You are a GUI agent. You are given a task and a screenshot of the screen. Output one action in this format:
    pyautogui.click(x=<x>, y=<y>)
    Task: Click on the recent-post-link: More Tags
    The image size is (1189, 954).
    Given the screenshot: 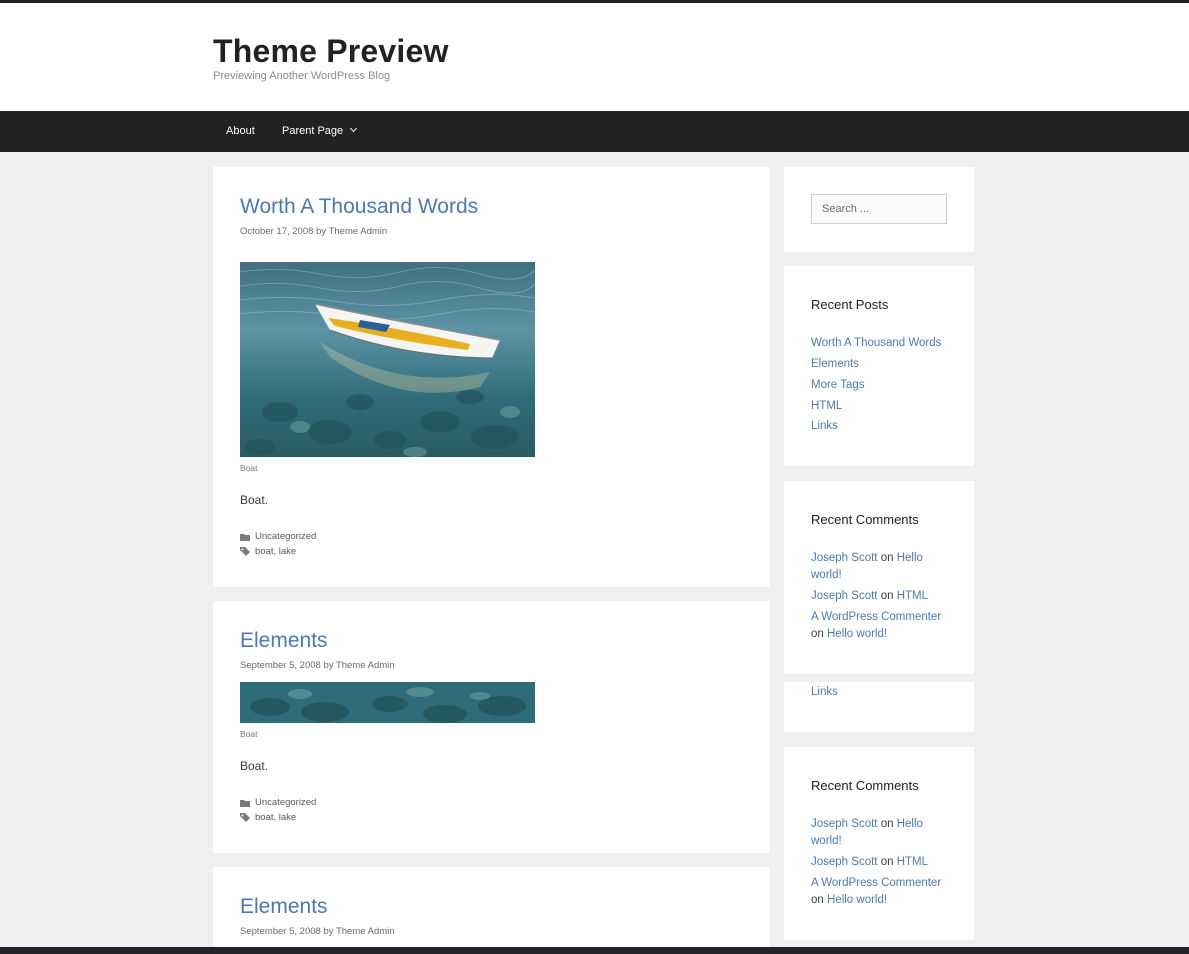 What is the action you would take?
    pyautogui.click(x=837, y=385)
    